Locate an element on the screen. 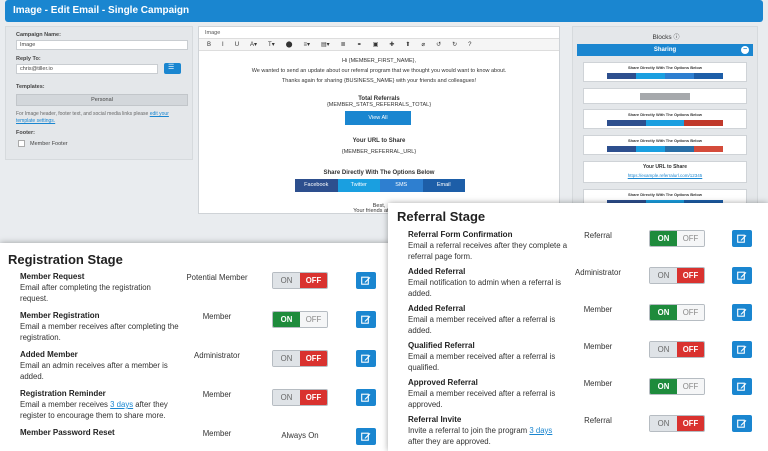  toolbar-button: ⬤ is located at coordinates (289, 44).